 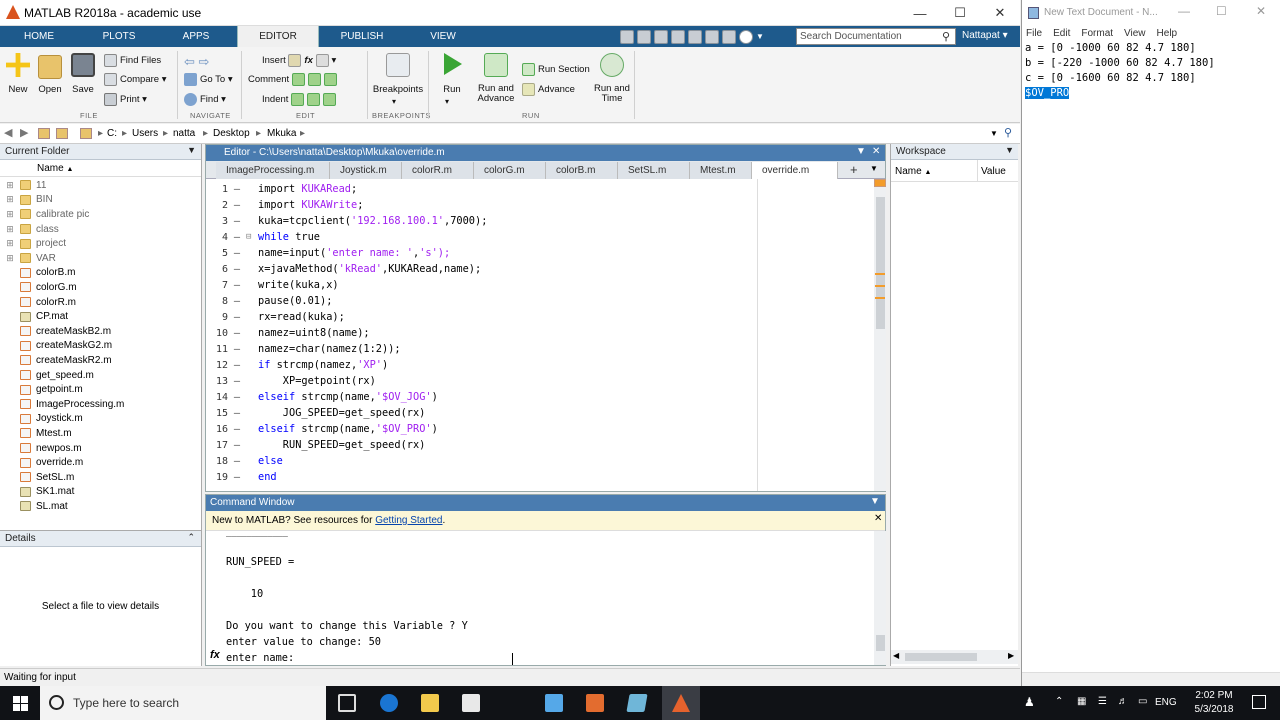 What do you see at coordinates (536, 365) in the screenshot?
I see `code-line: 12– if strcmp(namez,'XP')` at bounding box center [536, 365].